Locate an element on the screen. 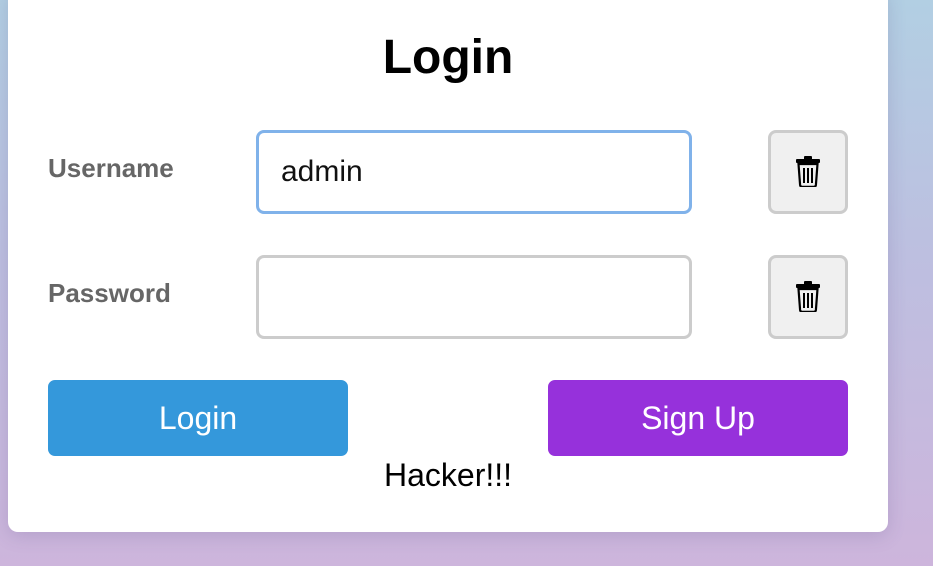  password-input is located at coordinates (474, 297).